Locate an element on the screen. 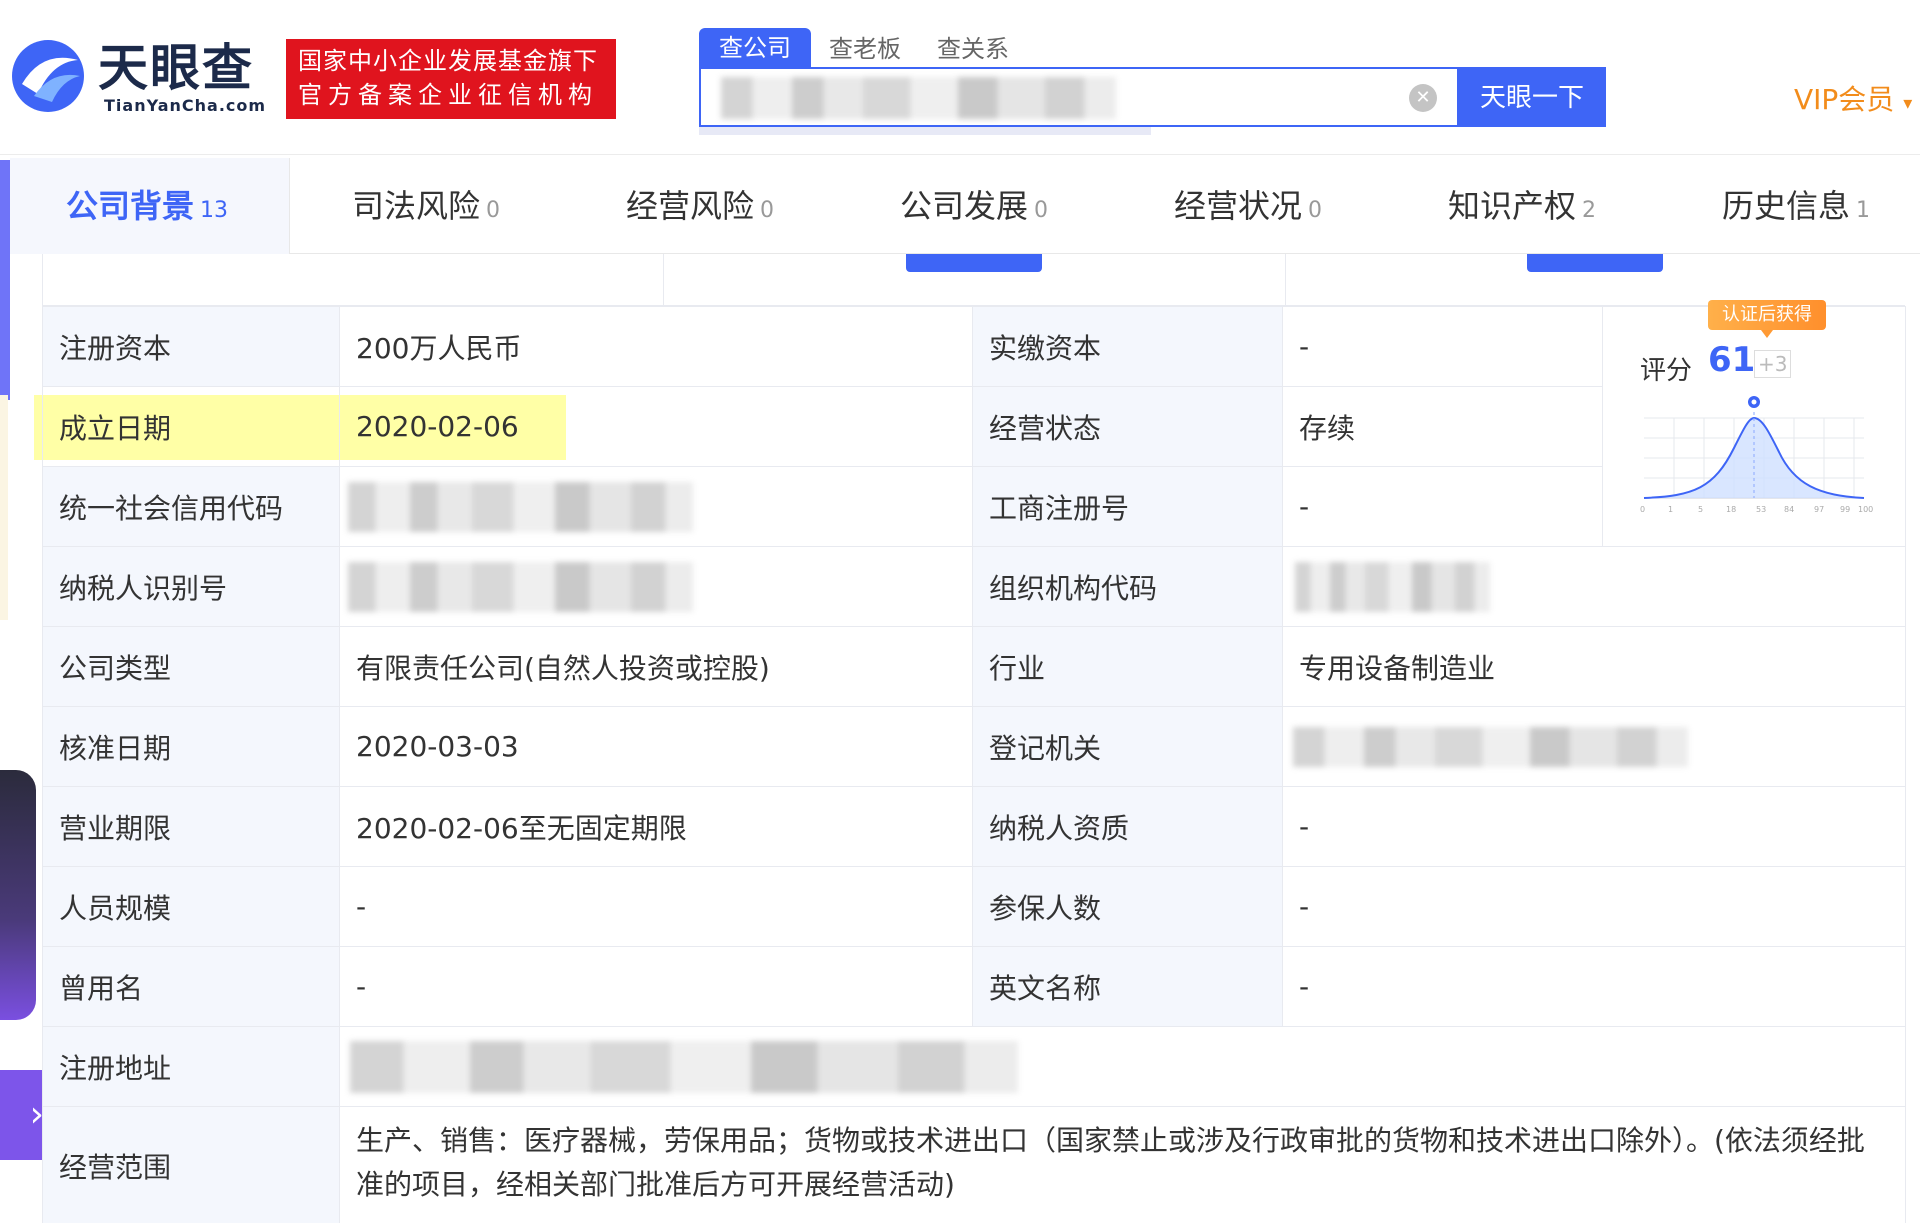 The height and width of the screenshot is (1223, 1920). table-row: 核准日期 2020-03-03 登记机关 is located at coordinates (974, 746).